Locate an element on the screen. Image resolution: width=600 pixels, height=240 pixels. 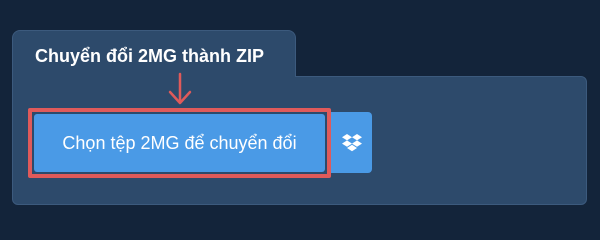
choose-file-label: Chọn tệp 2MG để chuyển đổi is located at coordinates (179, 142).